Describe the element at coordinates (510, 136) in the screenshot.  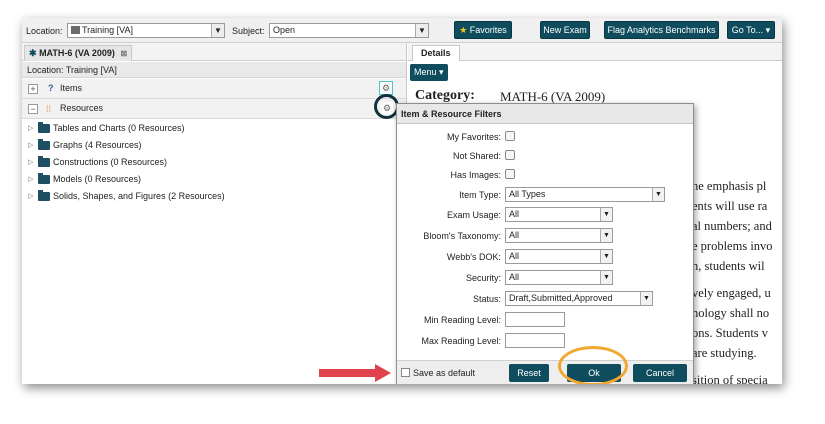
I see `my-favorites-checkbox` at that location.